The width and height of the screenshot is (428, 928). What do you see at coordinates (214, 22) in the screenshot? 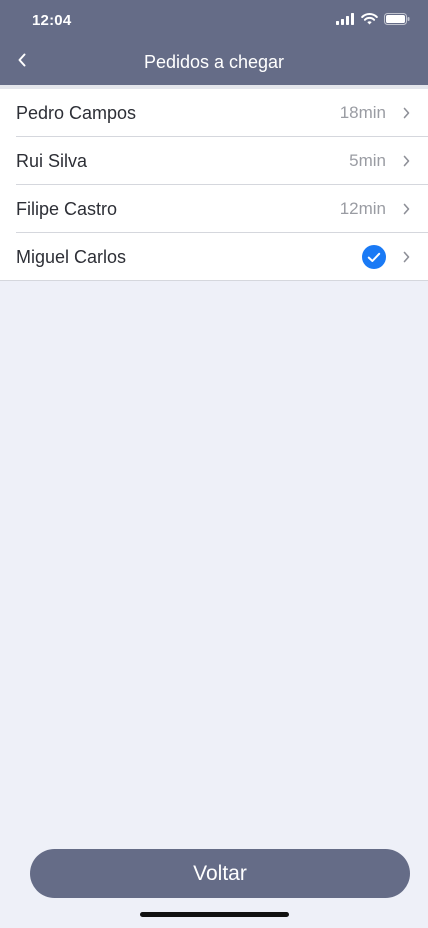
I see `status-bar: 12:04` at bounding box center [214, 22].